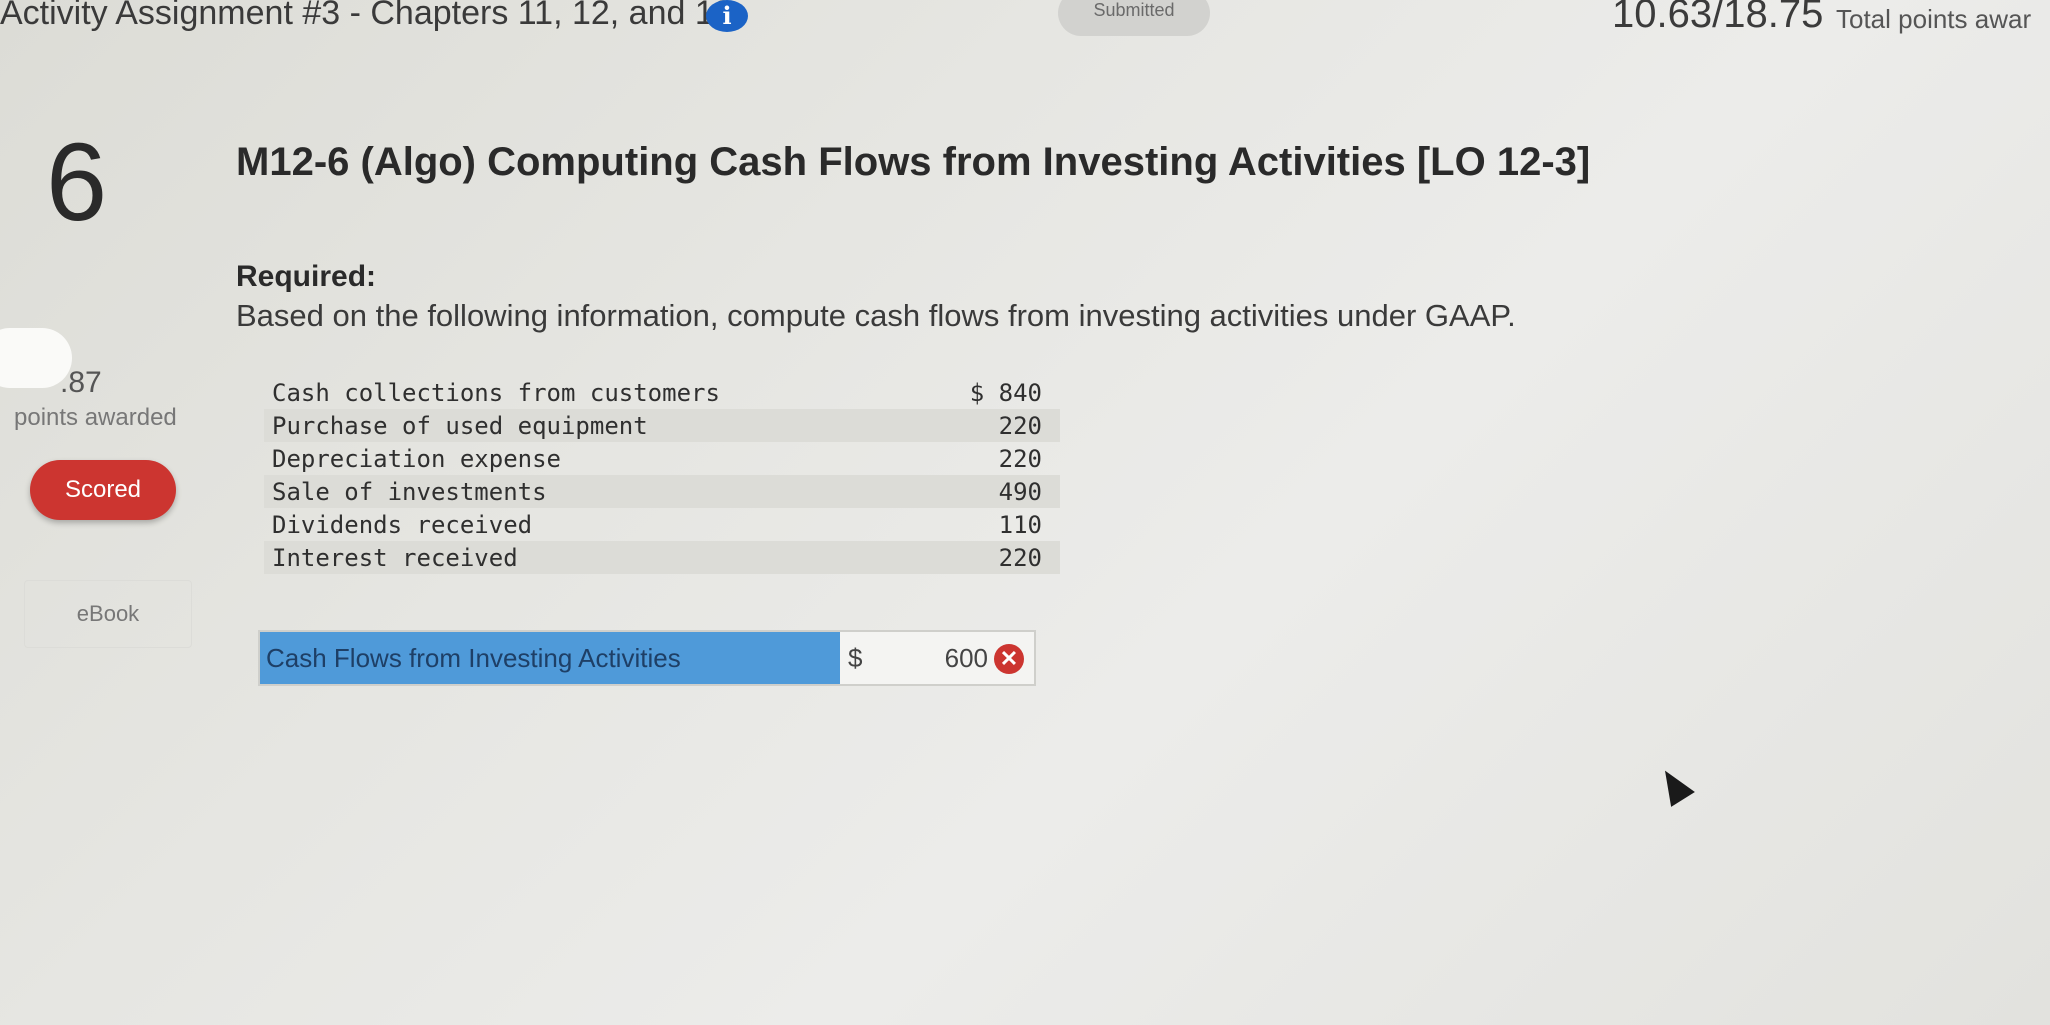 This screenshot has width=2050, height=1025. I want to click on submitted-status-badge: Submitted, so click(1134, 18).